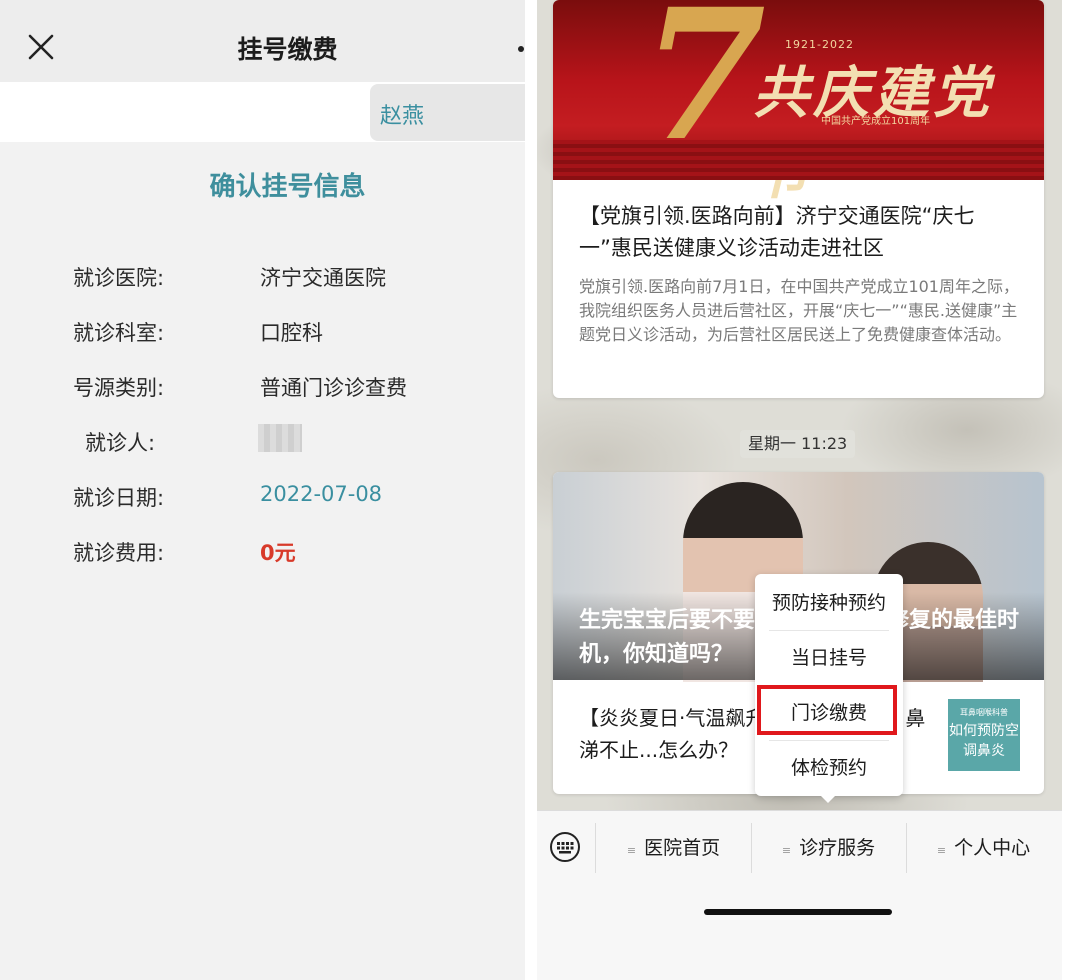 The width and height of the screenshot is (1080, 980). Describe the element at coordinates (333, 388) in the screenshot. I see `info-value: 普通门诊诊查费` at that location.